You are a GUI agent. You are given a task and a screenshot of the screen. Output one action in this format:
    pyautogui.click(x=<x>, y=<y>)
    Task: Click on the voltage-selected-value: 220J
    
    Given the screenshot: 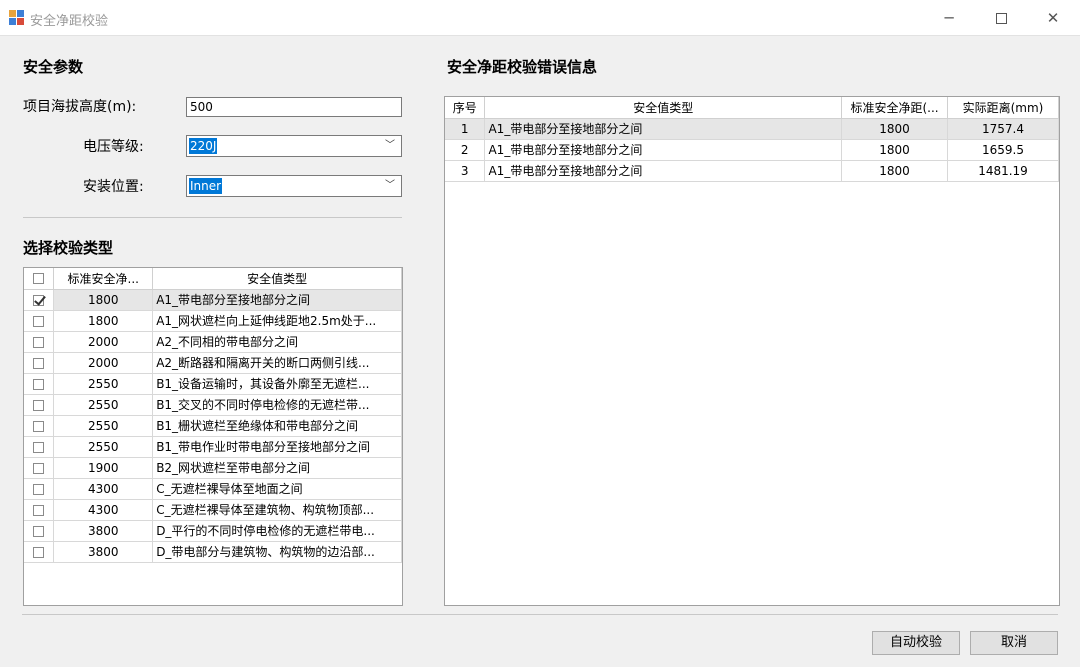 What is the action you would take?
    pyautogui.click(x=203, y=146)
    